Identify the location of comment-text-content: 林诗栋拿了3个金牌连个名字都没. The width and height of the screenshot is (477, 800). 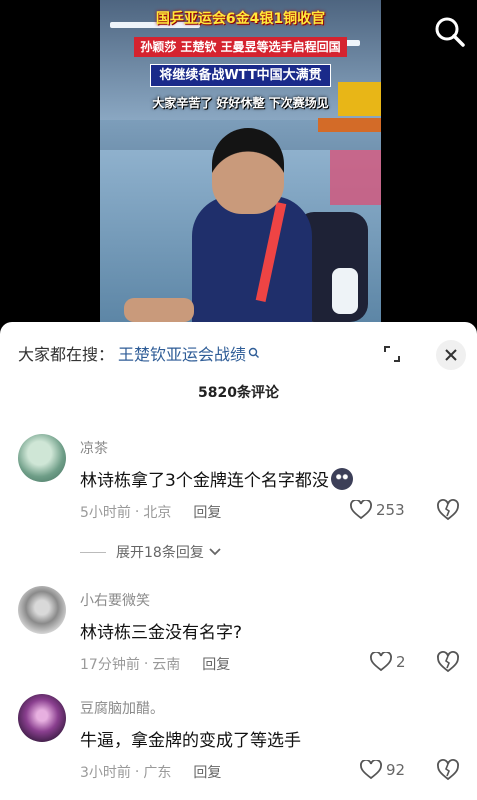
(204, 481).